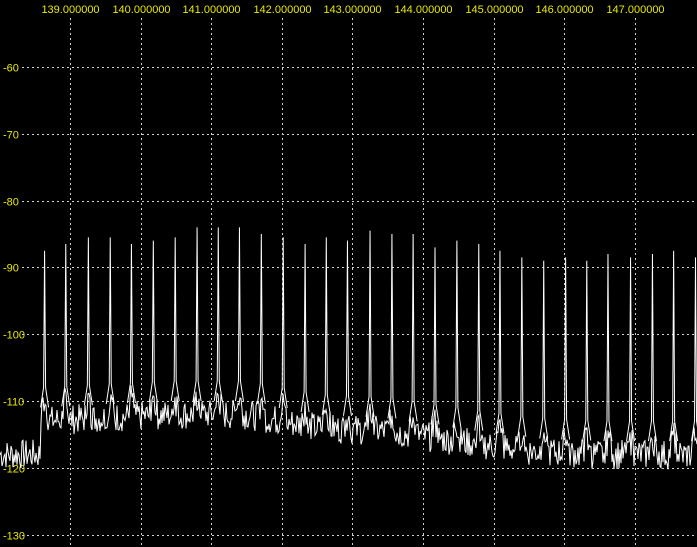 This screenshot has width=697, height=547. Describe the element at coordinates (14, 303) in the screenshot. I see `y-tick-labels: -60-70-80-90-100-110-120-130` at that location.